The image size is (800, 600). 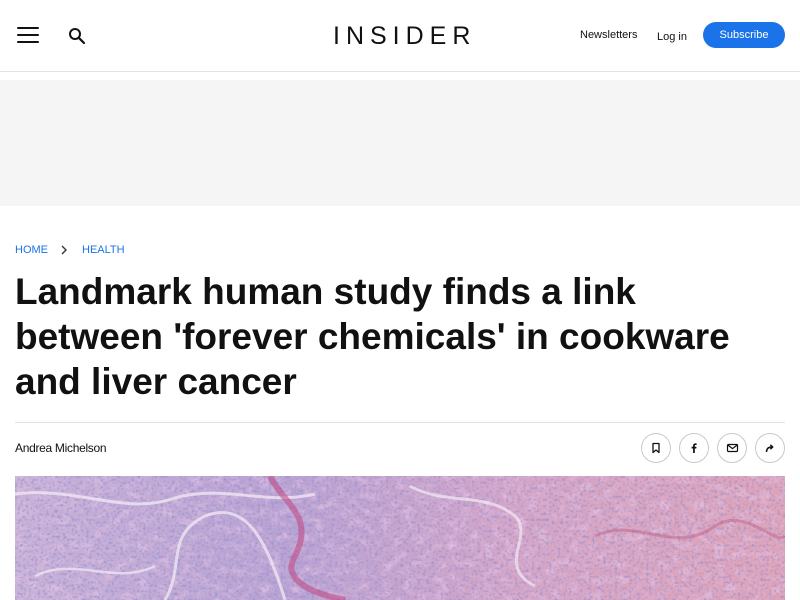 I want to click on facebook-share-button, so click(x=694, y=448).